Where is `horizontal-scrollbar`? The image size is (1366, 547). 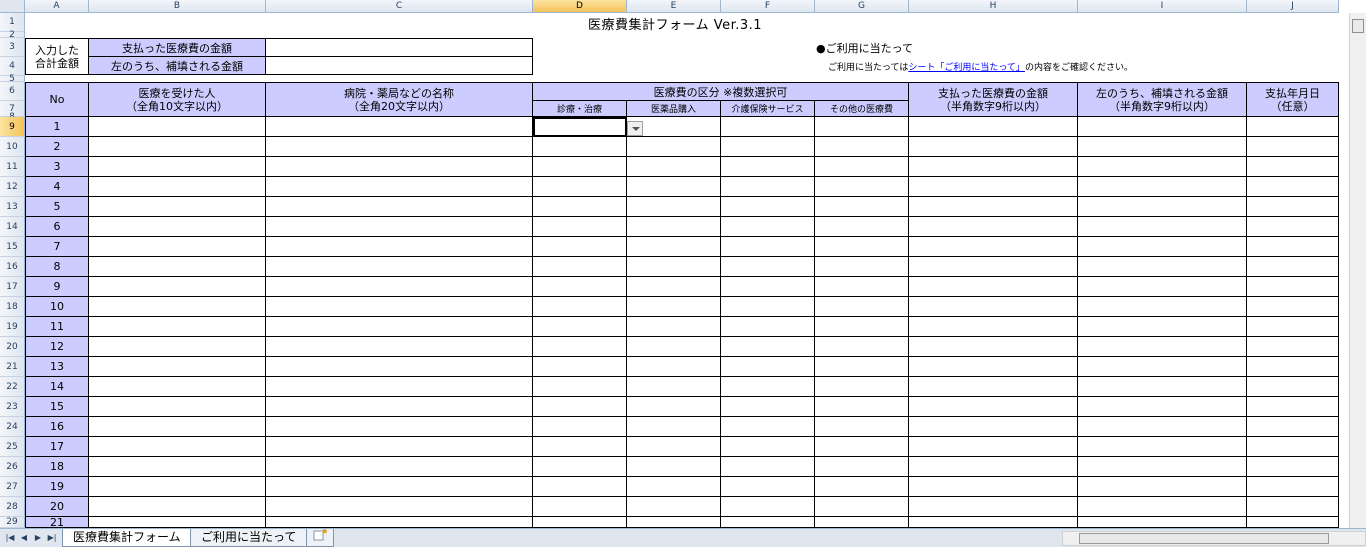 horizontal-scrollbar is located at coordinates (1214, 538).